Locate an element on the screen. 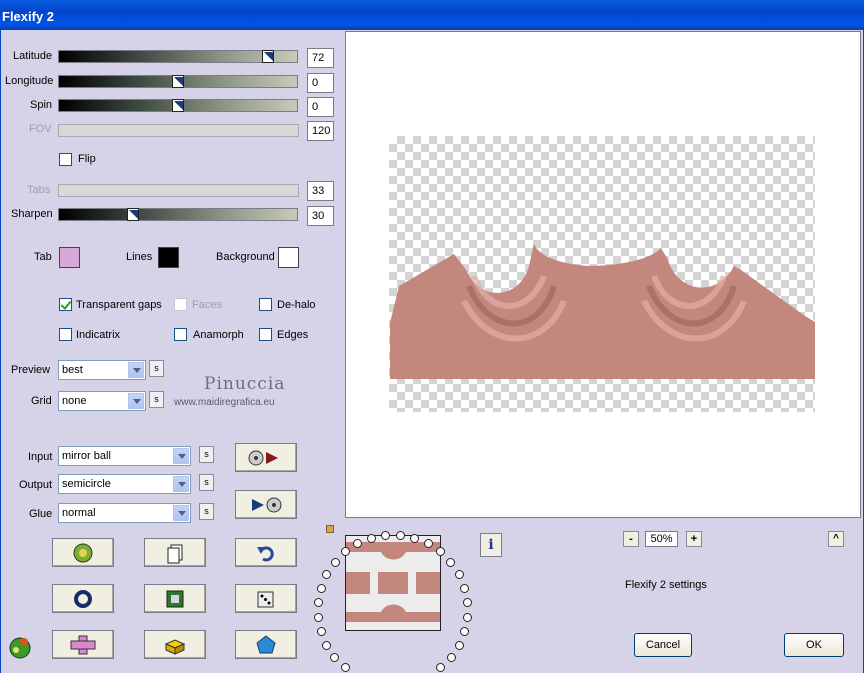 This screenshot has width=864, height=673. preview-image is located at coordinates (602, 311).